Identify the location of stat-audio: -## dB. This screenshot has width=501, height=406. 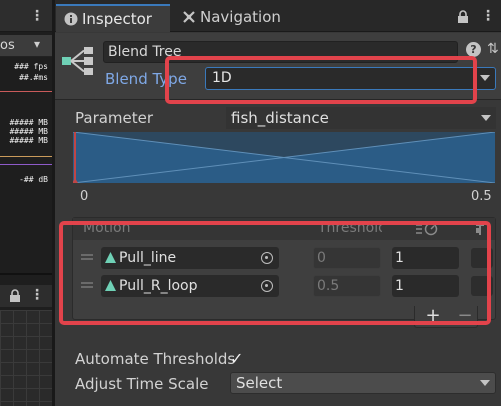
(33, 179).